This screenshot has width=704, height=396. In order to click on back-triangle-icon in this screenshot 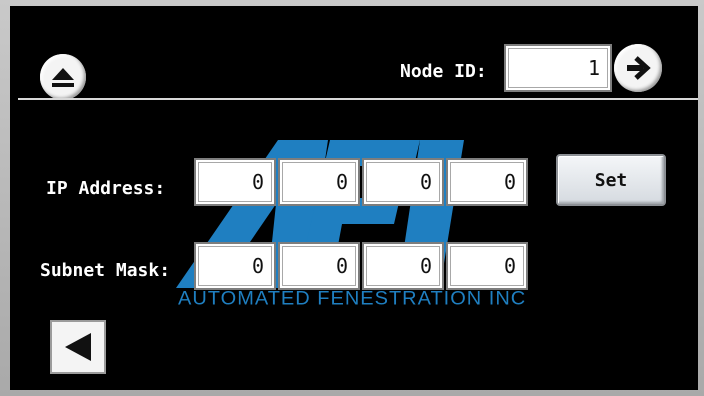, I will do `click(78, 347)`.